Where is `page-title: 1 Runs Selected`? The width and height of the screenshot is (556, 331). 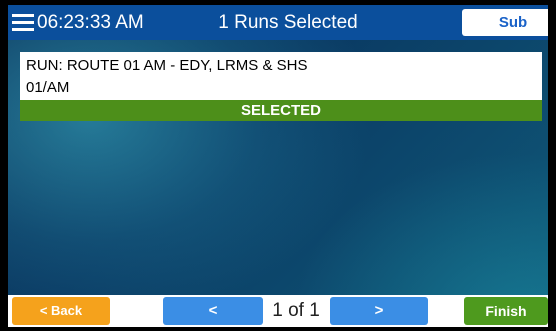 page-title: 1 Runs Selected is located at coordinates (288, 22).